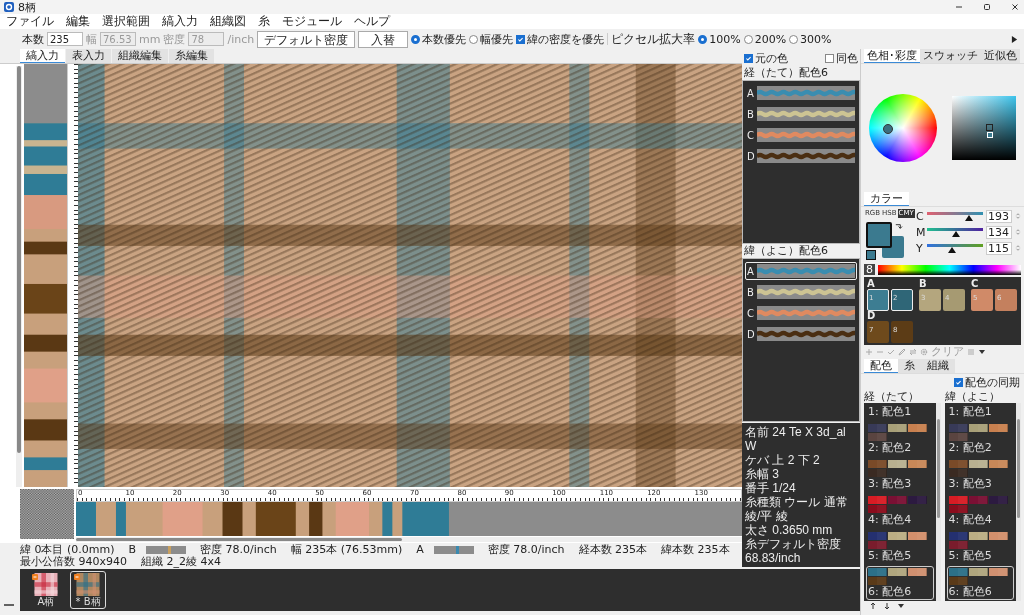 The width and height of the screenshot is (1024, 615). I want to click on pattern-thumbnail: * B柄, so click(88, 590).